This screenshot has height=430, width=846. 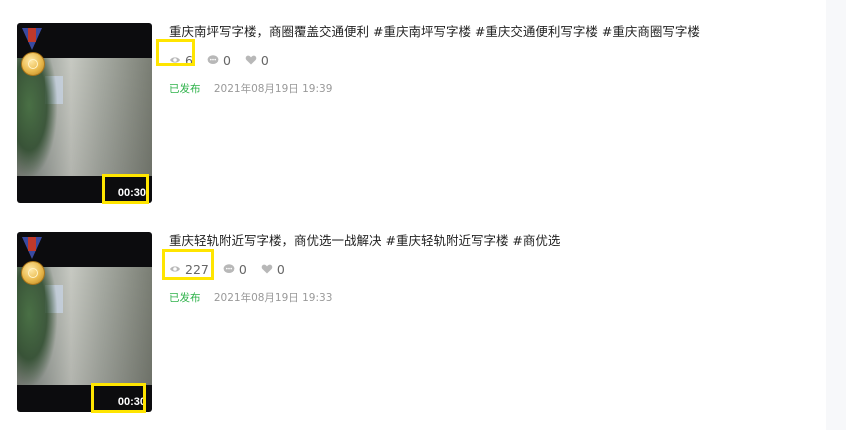 I want to click on video-title: 重庆轻轨附近写字楼，商优选一战解决 #重庆轻轨附近写字楼 #商优选, so click(x=489, y=241).